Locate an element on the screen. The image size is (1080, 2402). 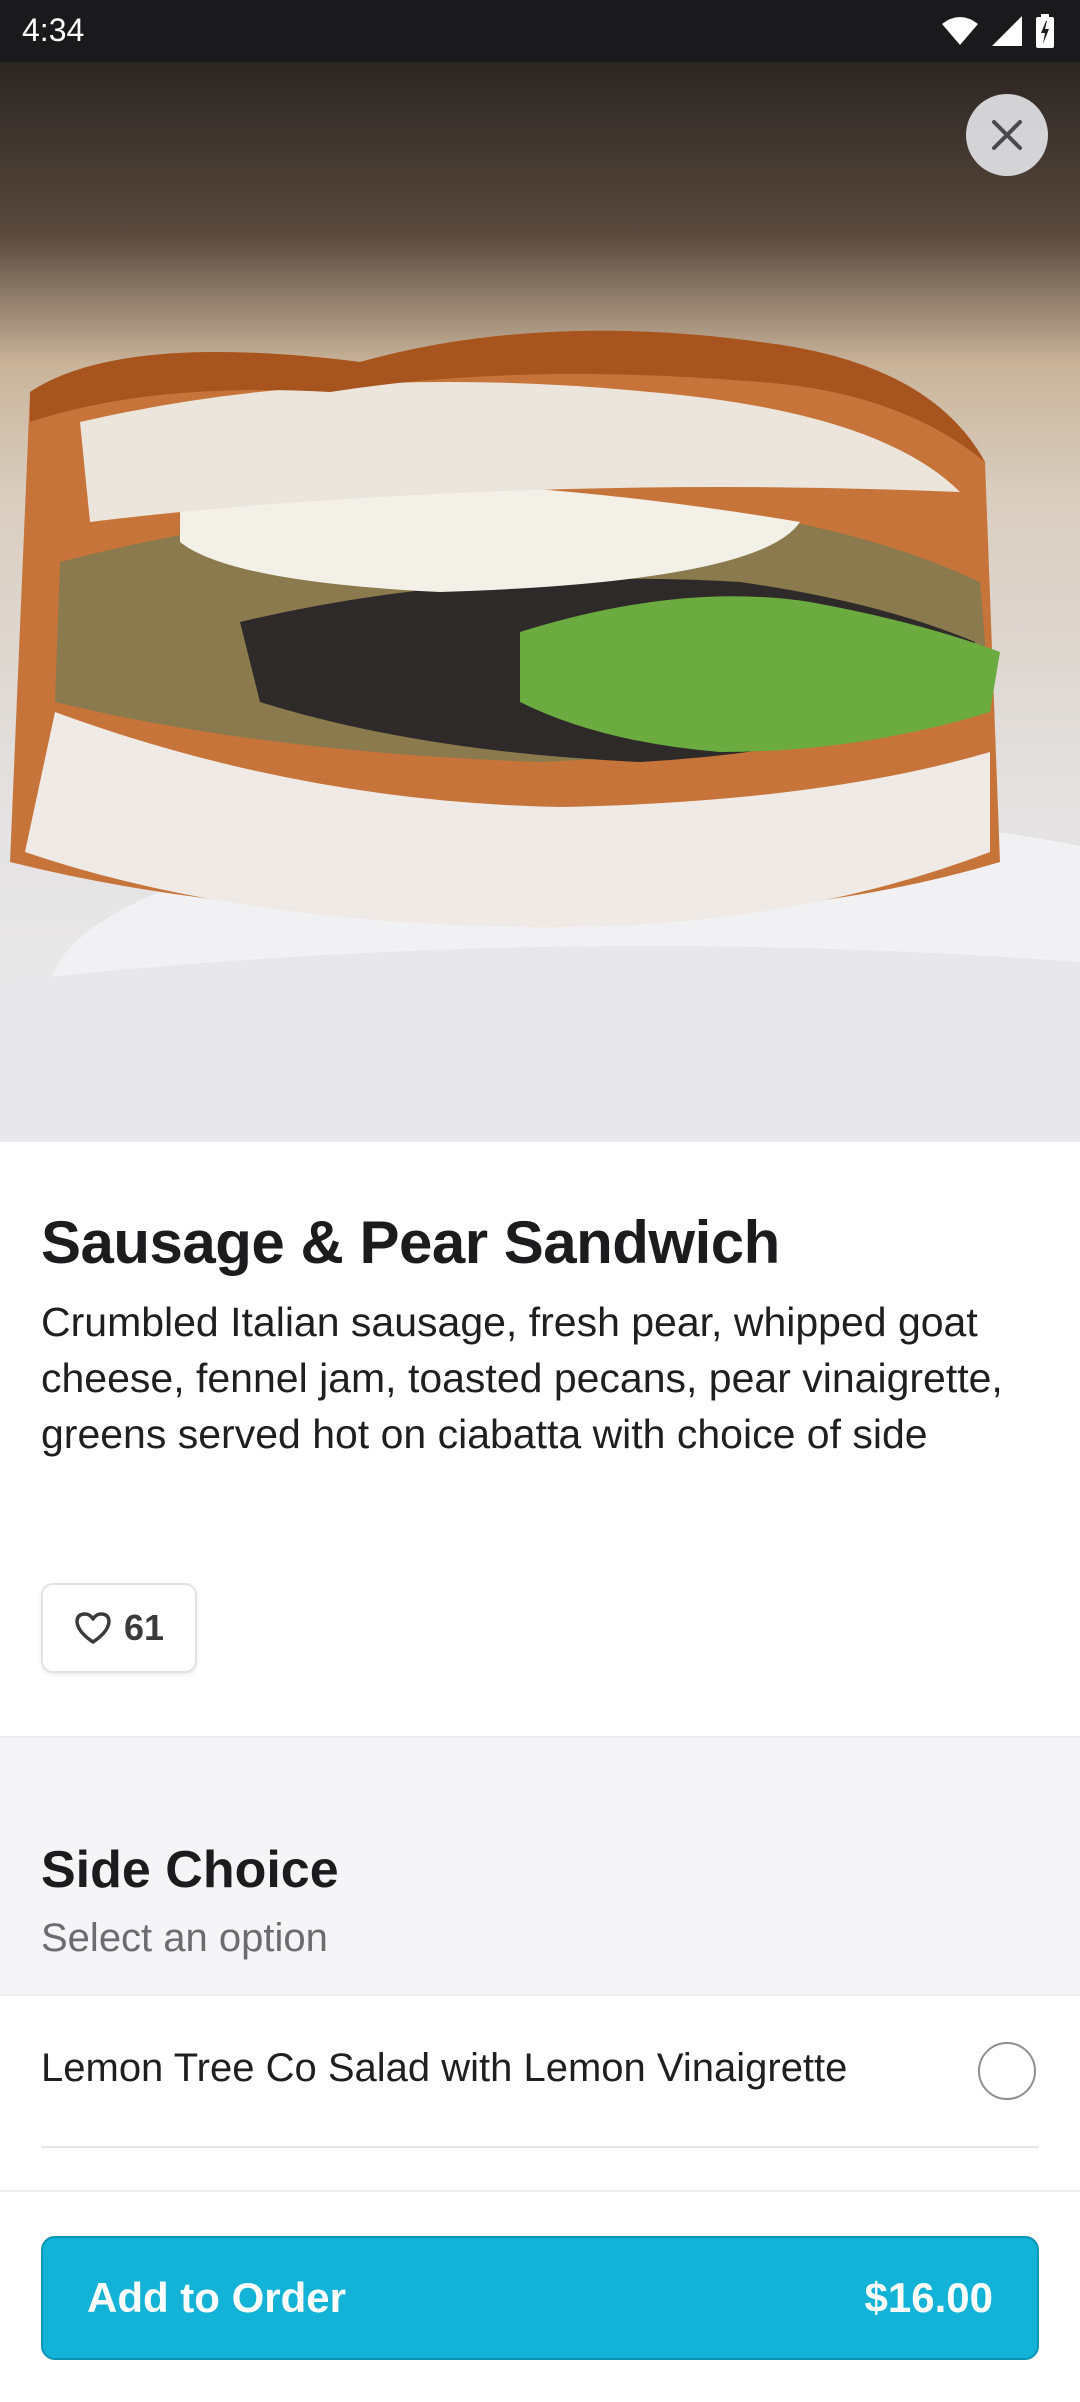
item-title: Sausage & Pear Sandwich is located at coordinates (410, 1242).